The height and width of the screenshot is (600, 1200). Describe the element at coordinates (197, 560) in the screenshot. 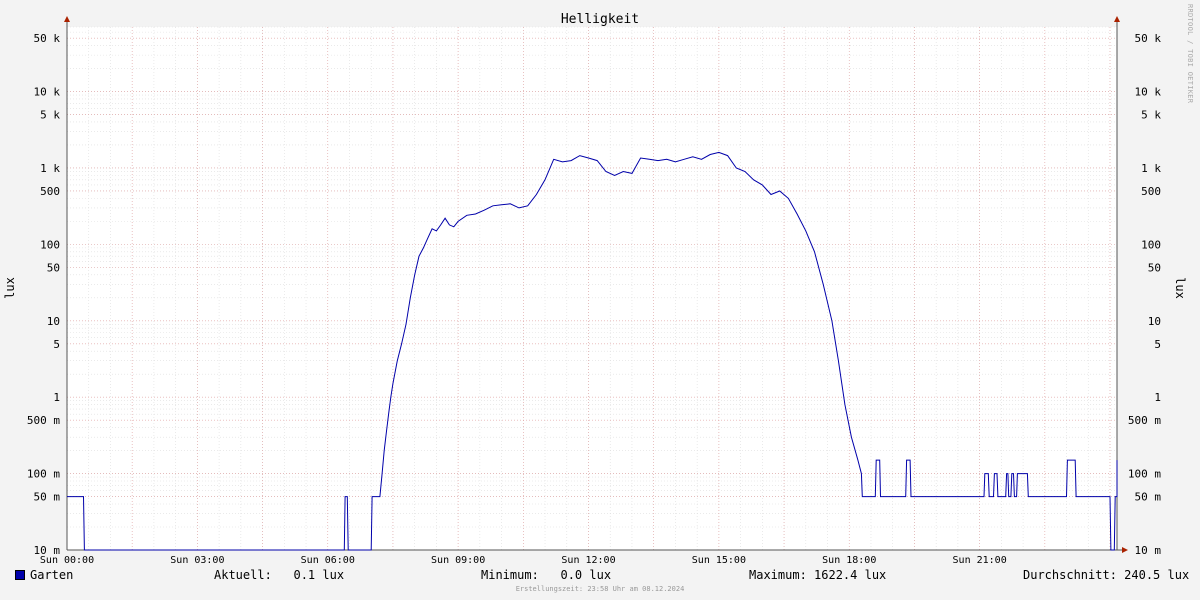

I see `x-tick-label: Sun 03:00` at that location.